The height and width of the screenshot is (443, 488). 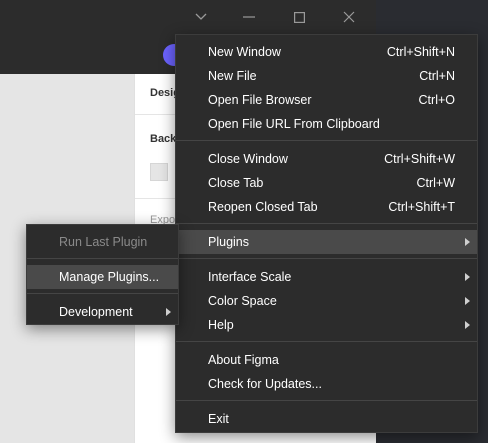 I want to click on submenu-item-run-last-plugin: Run Last Plugin, so click(x=102, y=242).